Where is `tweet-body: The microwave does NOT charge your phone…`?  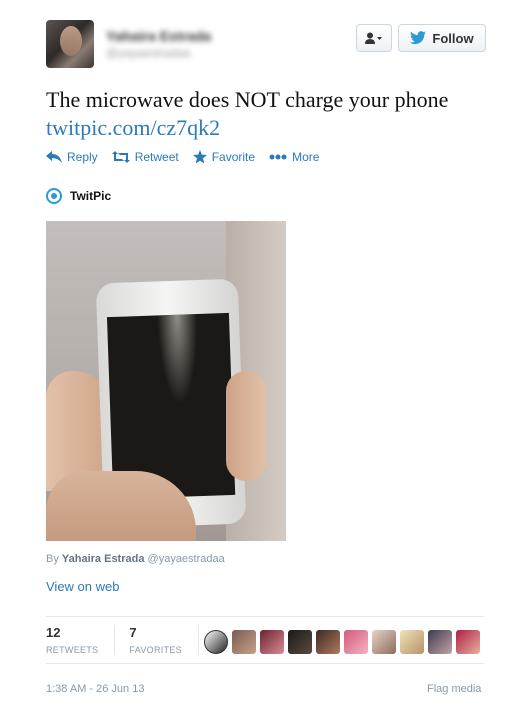
tweet-body: The microwave does NOT charge your phone… is located at coordinates (271, 114).